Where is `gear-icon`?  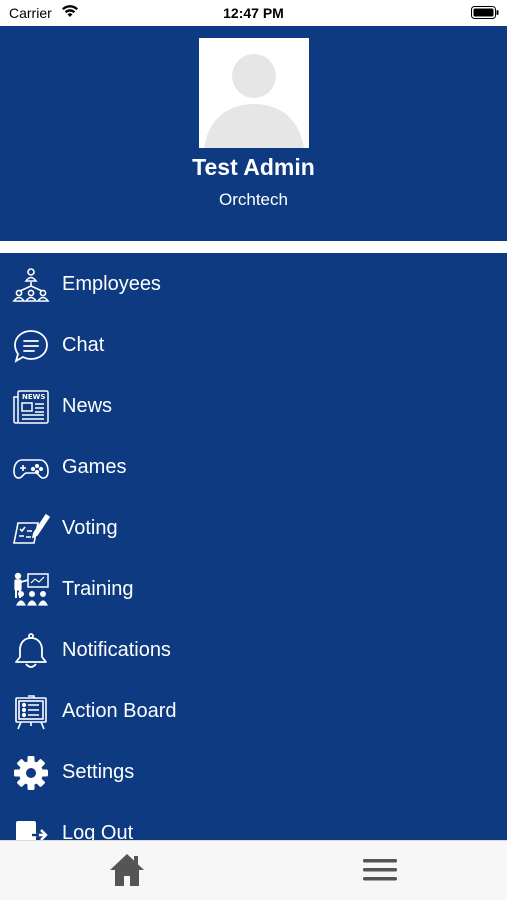
gear-icon is located at coordinates (31, 773).